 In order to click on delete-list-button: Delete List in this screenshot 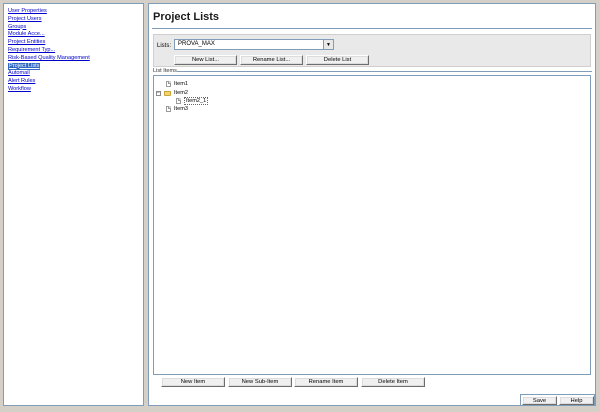, I will do `click(337, 60)`.